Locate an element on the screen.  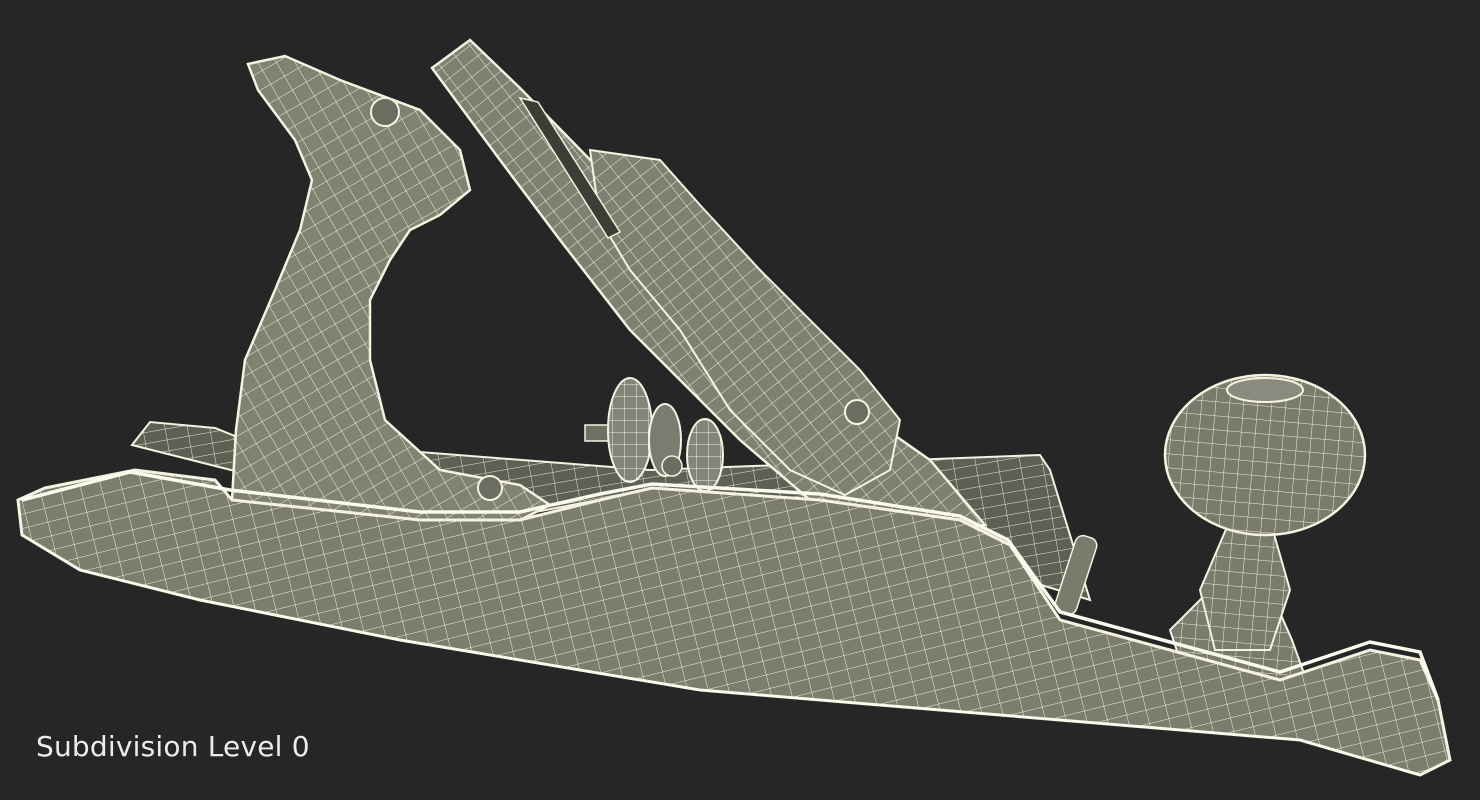
tote-toe-bolt is located at coordinates (490, 488).